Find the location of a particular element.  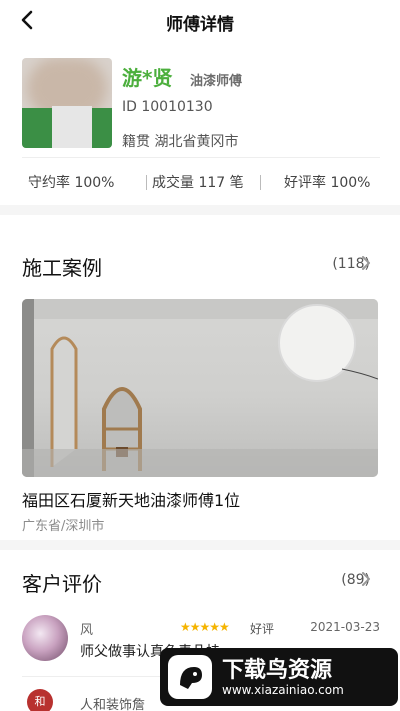

watermark-title: 下载鸟资源 is located at coordinates (277, 670).